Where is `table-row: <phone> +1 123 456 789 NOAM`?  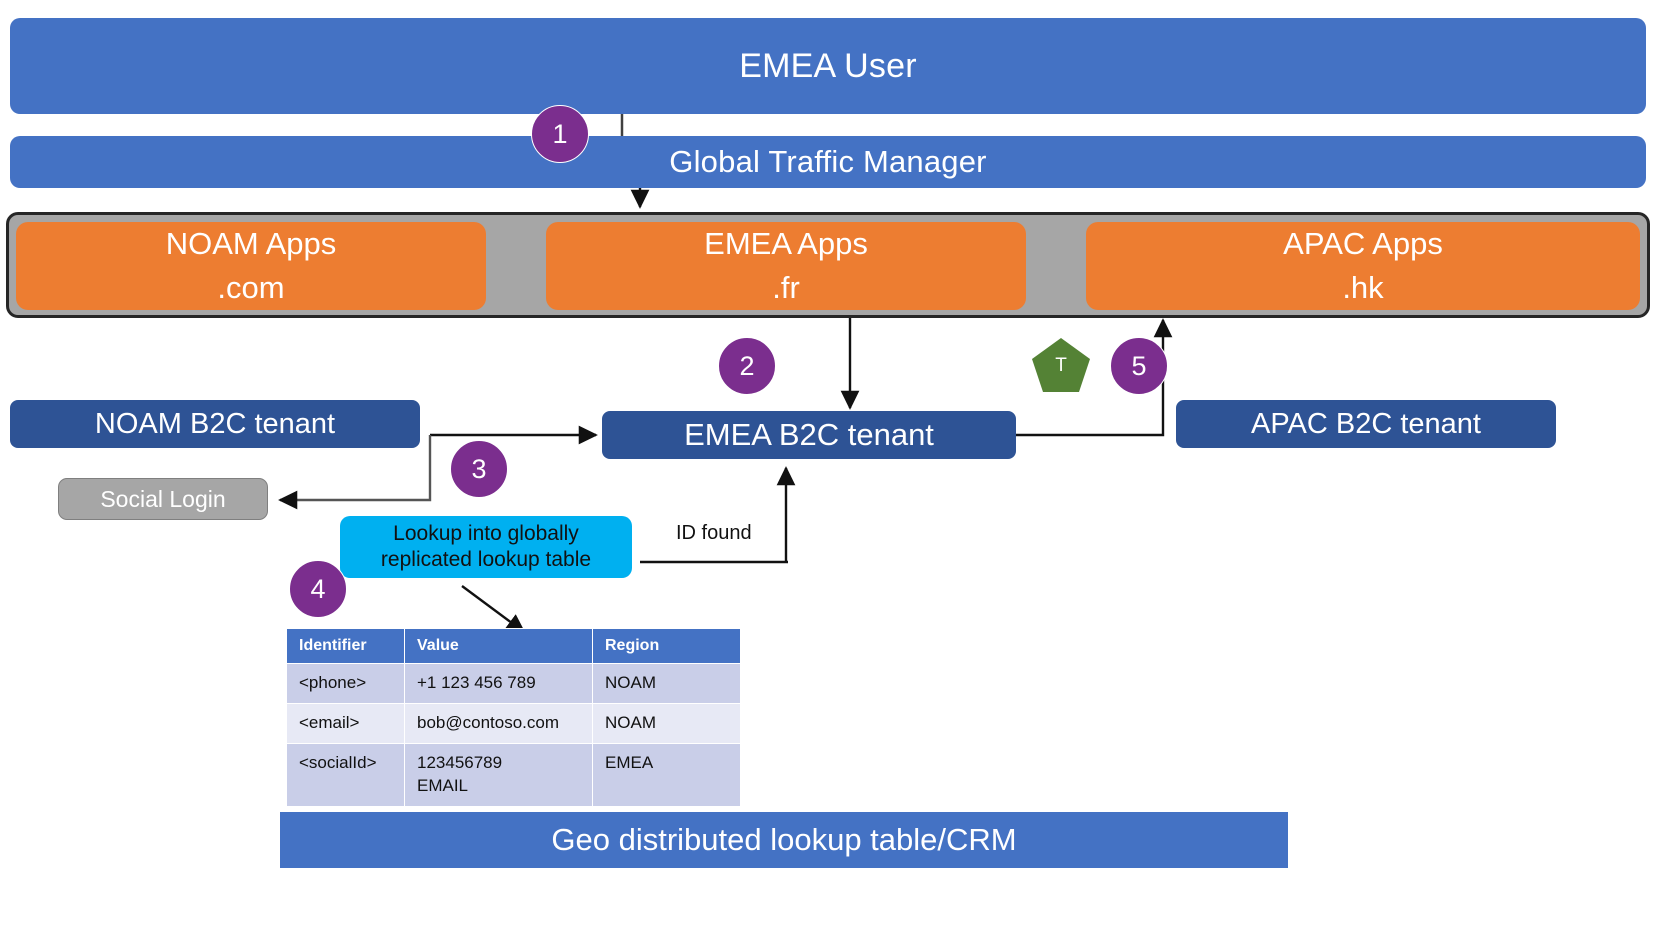
table-row: <phone> +1 123 456 789 NOAM is located at coordinates (513, 683).